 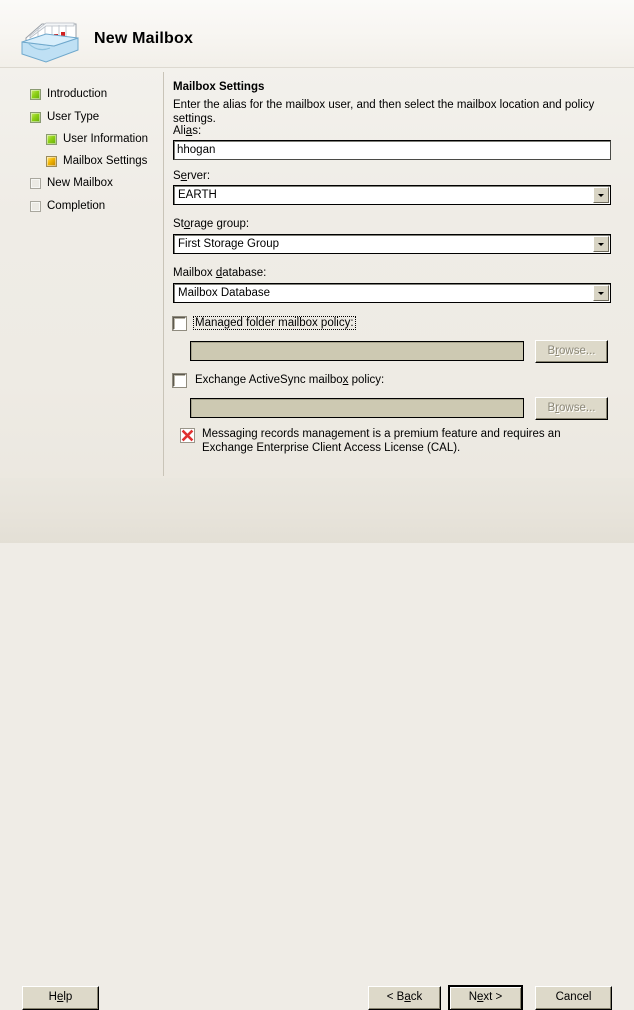 I want to click on help-label-pre: H, so click(x=52, y=997).